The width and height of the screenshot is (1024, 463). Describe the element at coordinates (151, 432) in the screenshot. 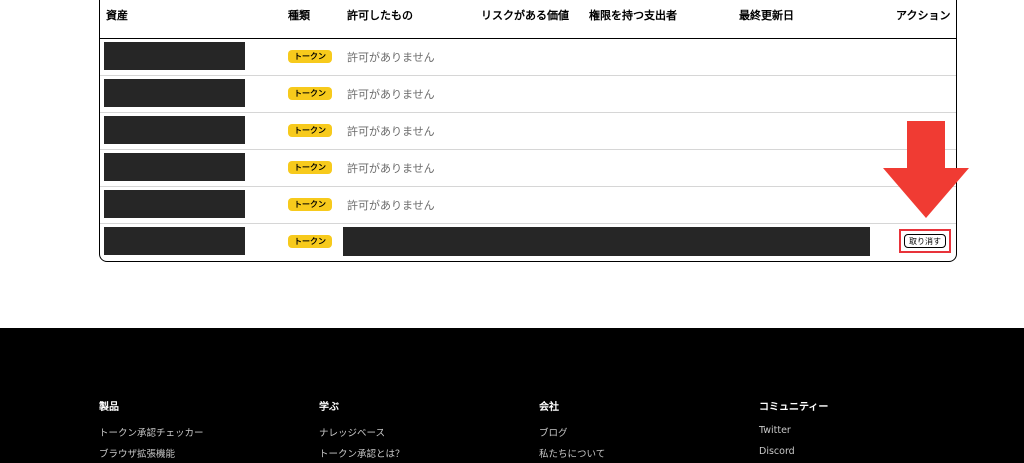

I see `footer-link-approval-checker: トークン承認チェッカー` at that location.